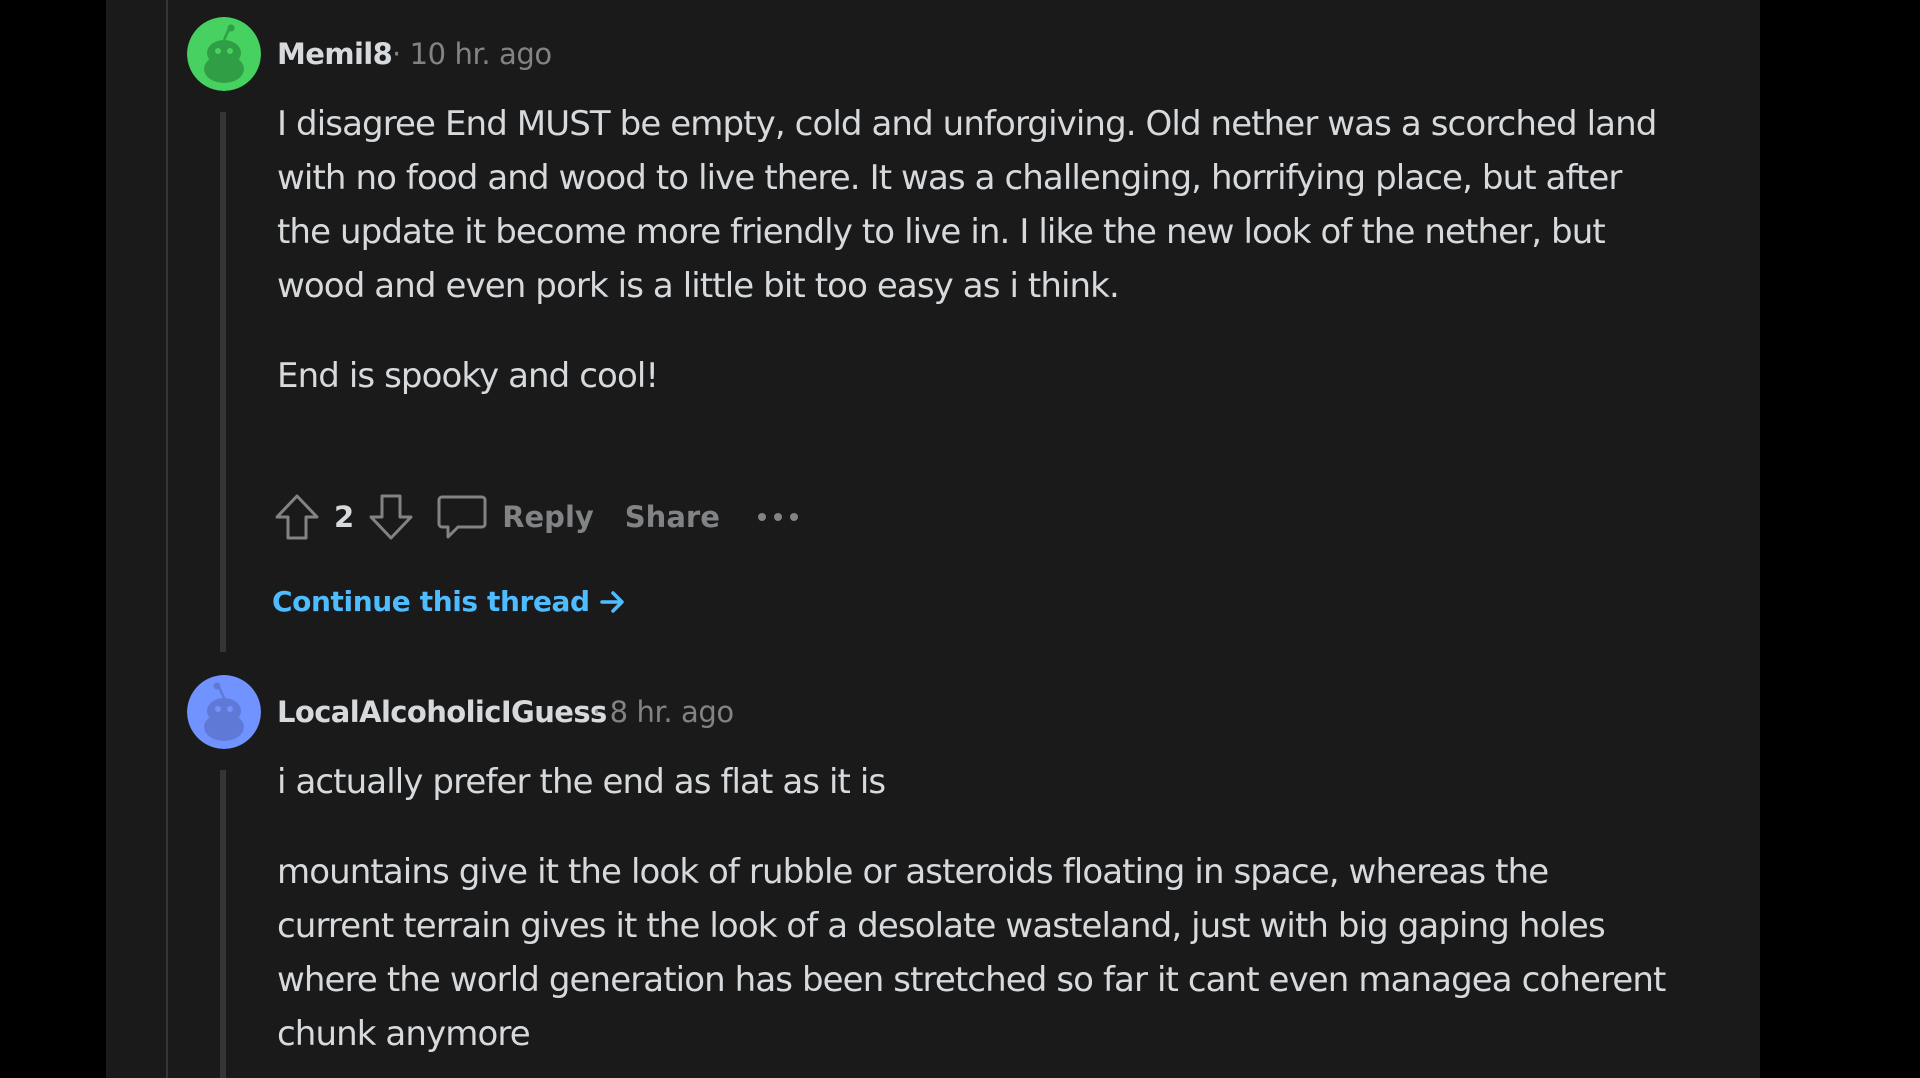 The height and width of the screenshot is (1078, 1920). I want to click on arrow-right-icon, so click(612, 602).